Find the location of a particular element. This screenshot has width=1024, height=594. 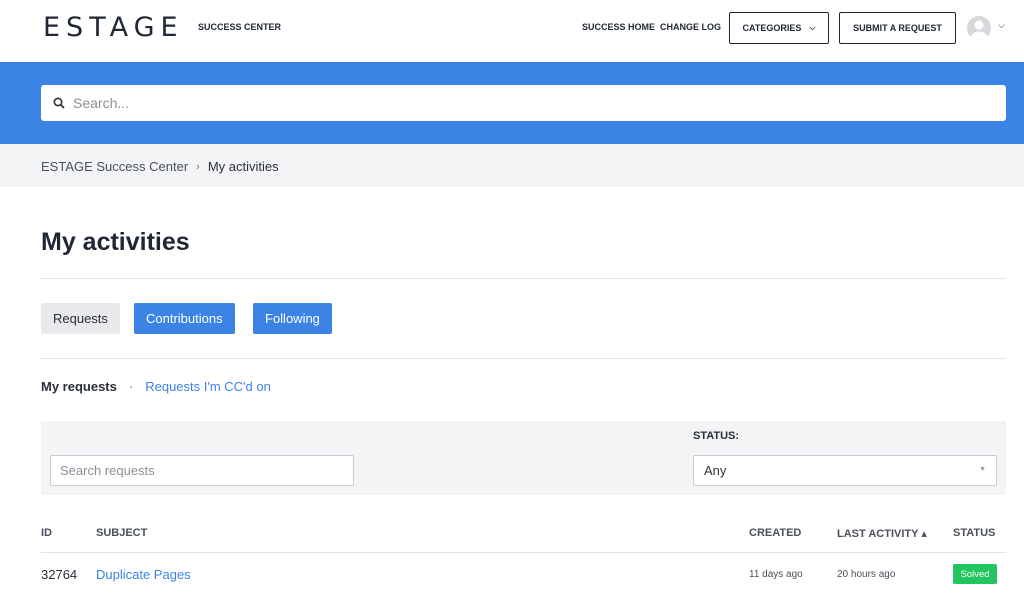

search-banner is located at coordinates (512, 103).